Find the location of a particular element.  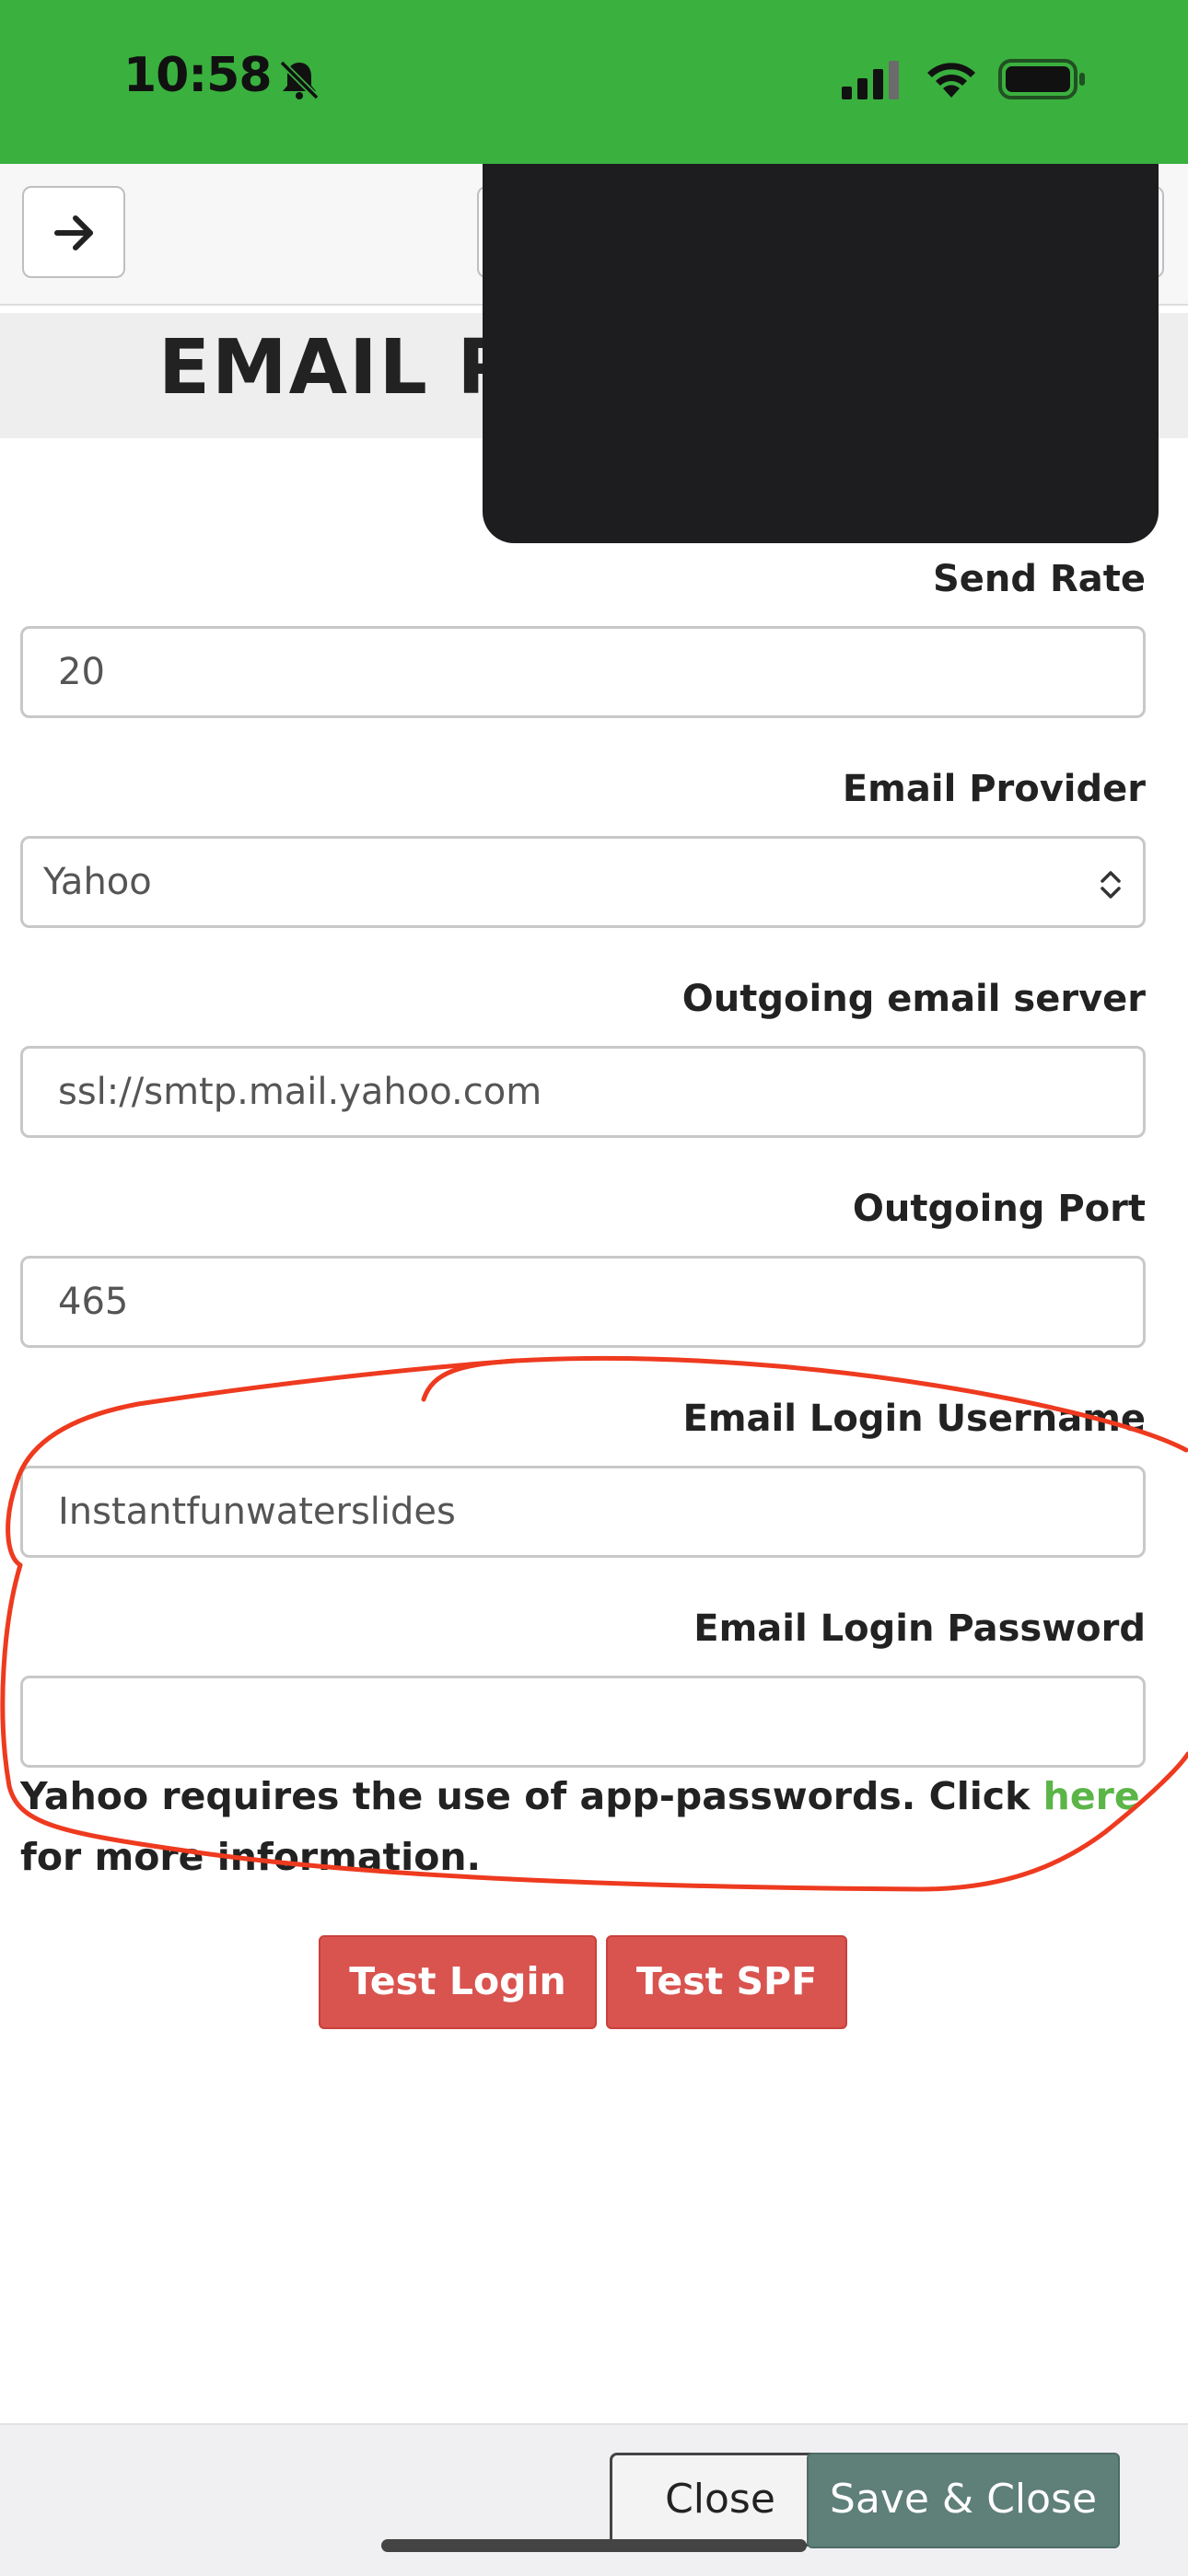

wifi-icon is located at coordinates (951, 80).